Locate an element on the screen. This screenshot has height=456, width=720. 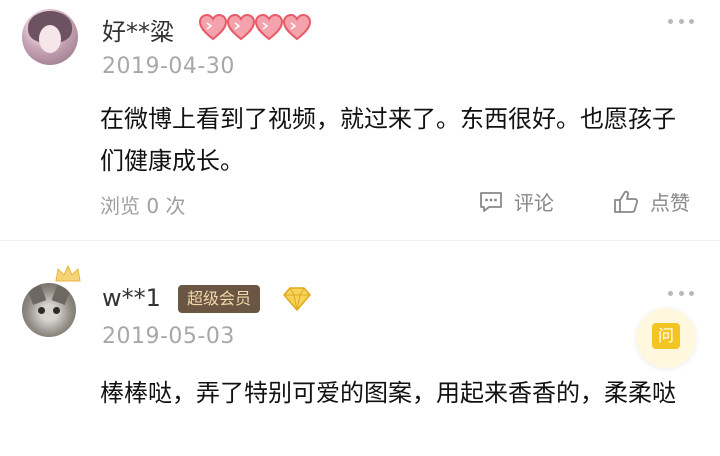
ask-icon: 问 is located at coordinates (666, 336).